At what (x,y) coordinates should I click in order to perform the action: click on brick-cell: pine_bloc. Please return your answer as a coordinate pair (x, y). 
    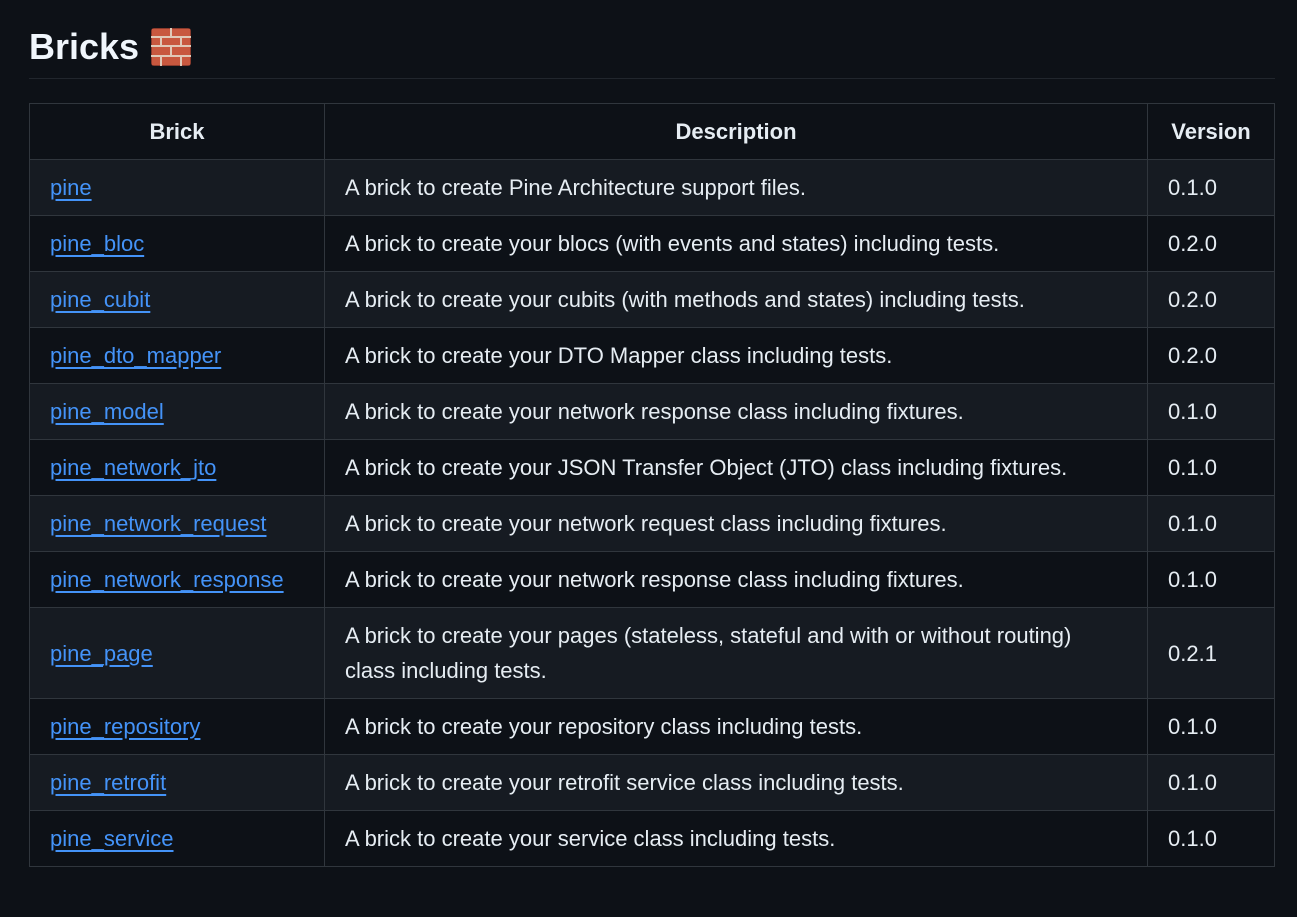
    Looking at the image, I should click on (177, 243).